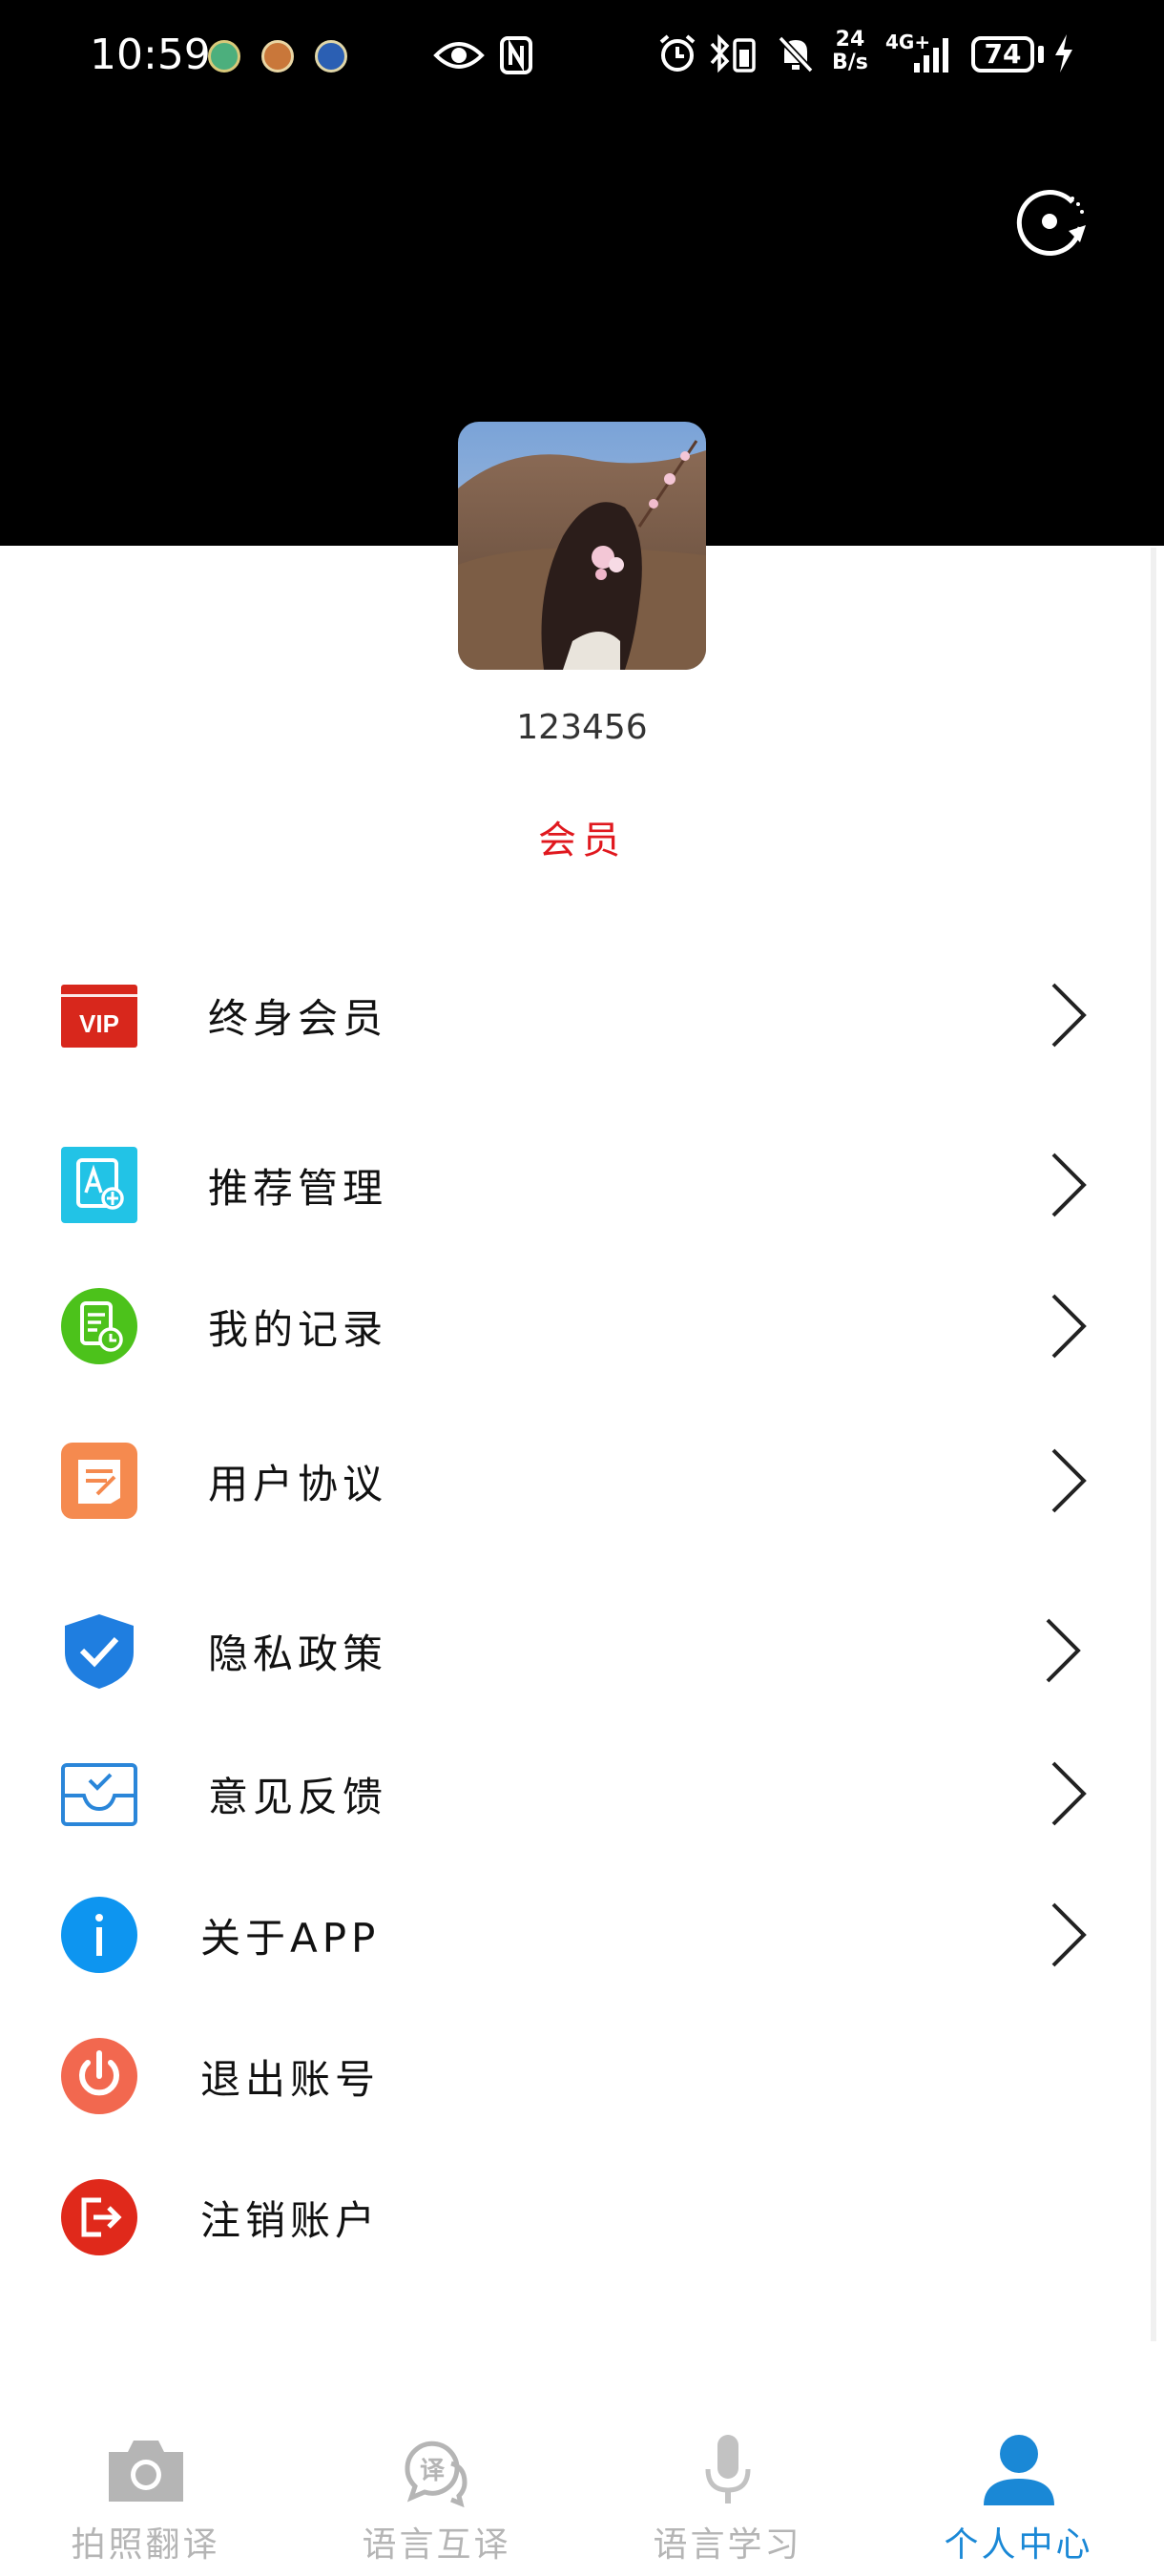 The height and width of the screenshot is (2576, 1164). What do you see at coordinates (582, 1934) in the screenshot?
I see `menu-item-about-app: 关于APP` at bounding box center [582, 1934].